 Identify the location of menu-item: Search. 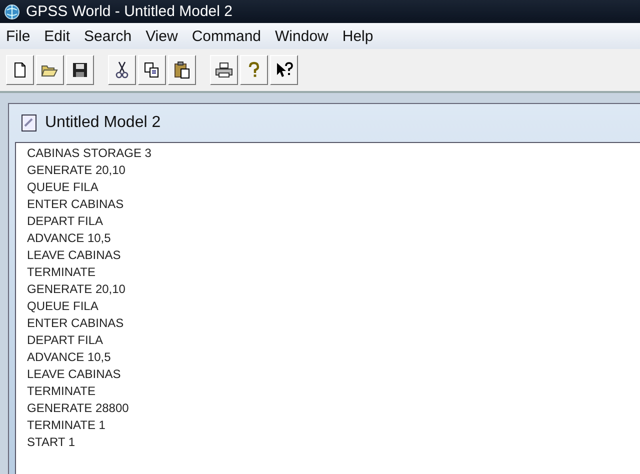
(111, 36).